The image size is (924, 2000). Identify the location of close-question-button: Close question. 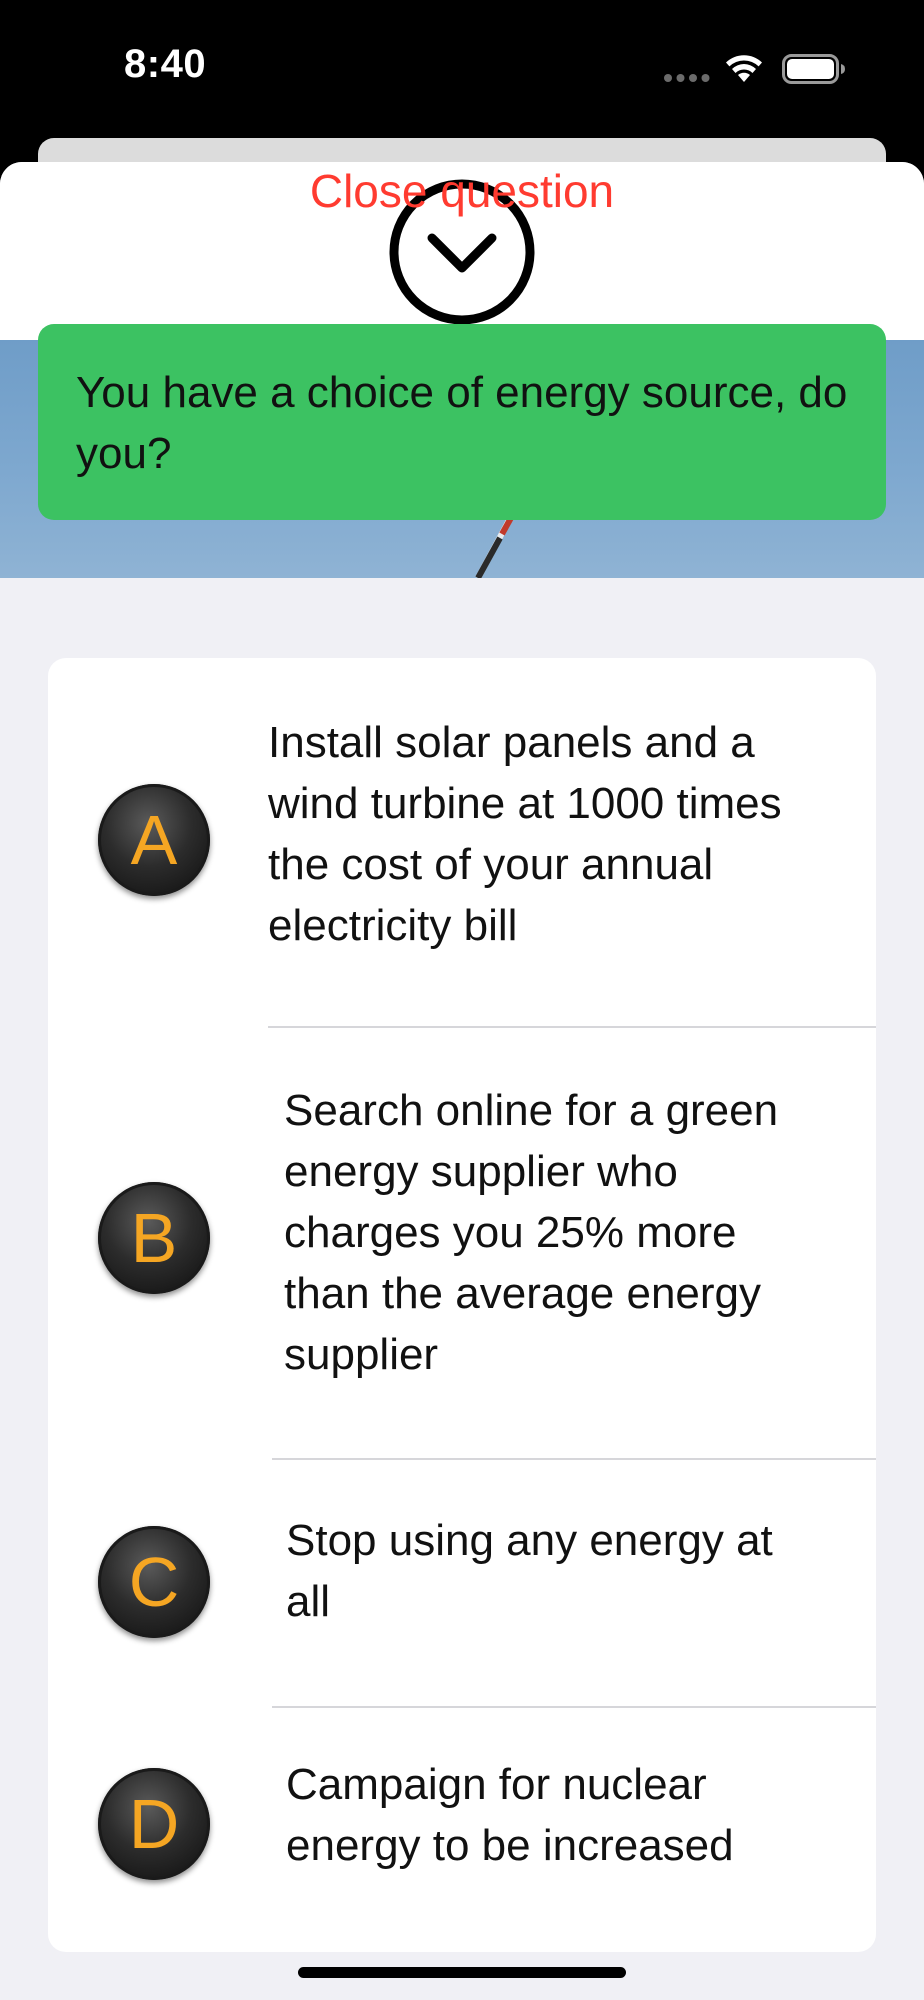
(462, 191).